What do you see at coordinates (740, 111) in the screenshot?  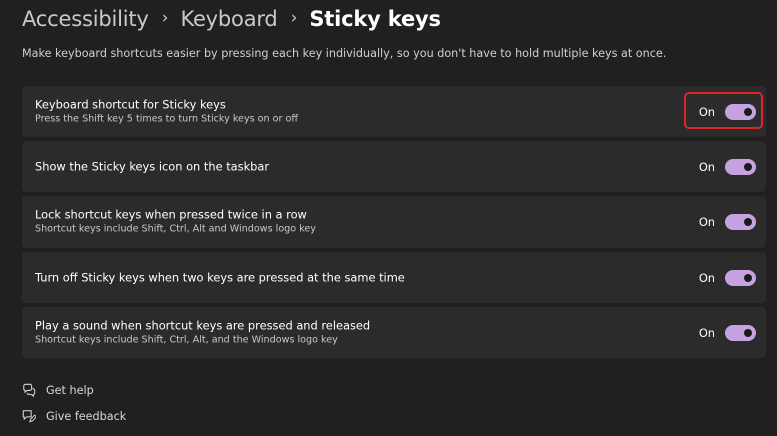 I see `keyboard-shortcut-toggle` at bounding box center [740, 111].